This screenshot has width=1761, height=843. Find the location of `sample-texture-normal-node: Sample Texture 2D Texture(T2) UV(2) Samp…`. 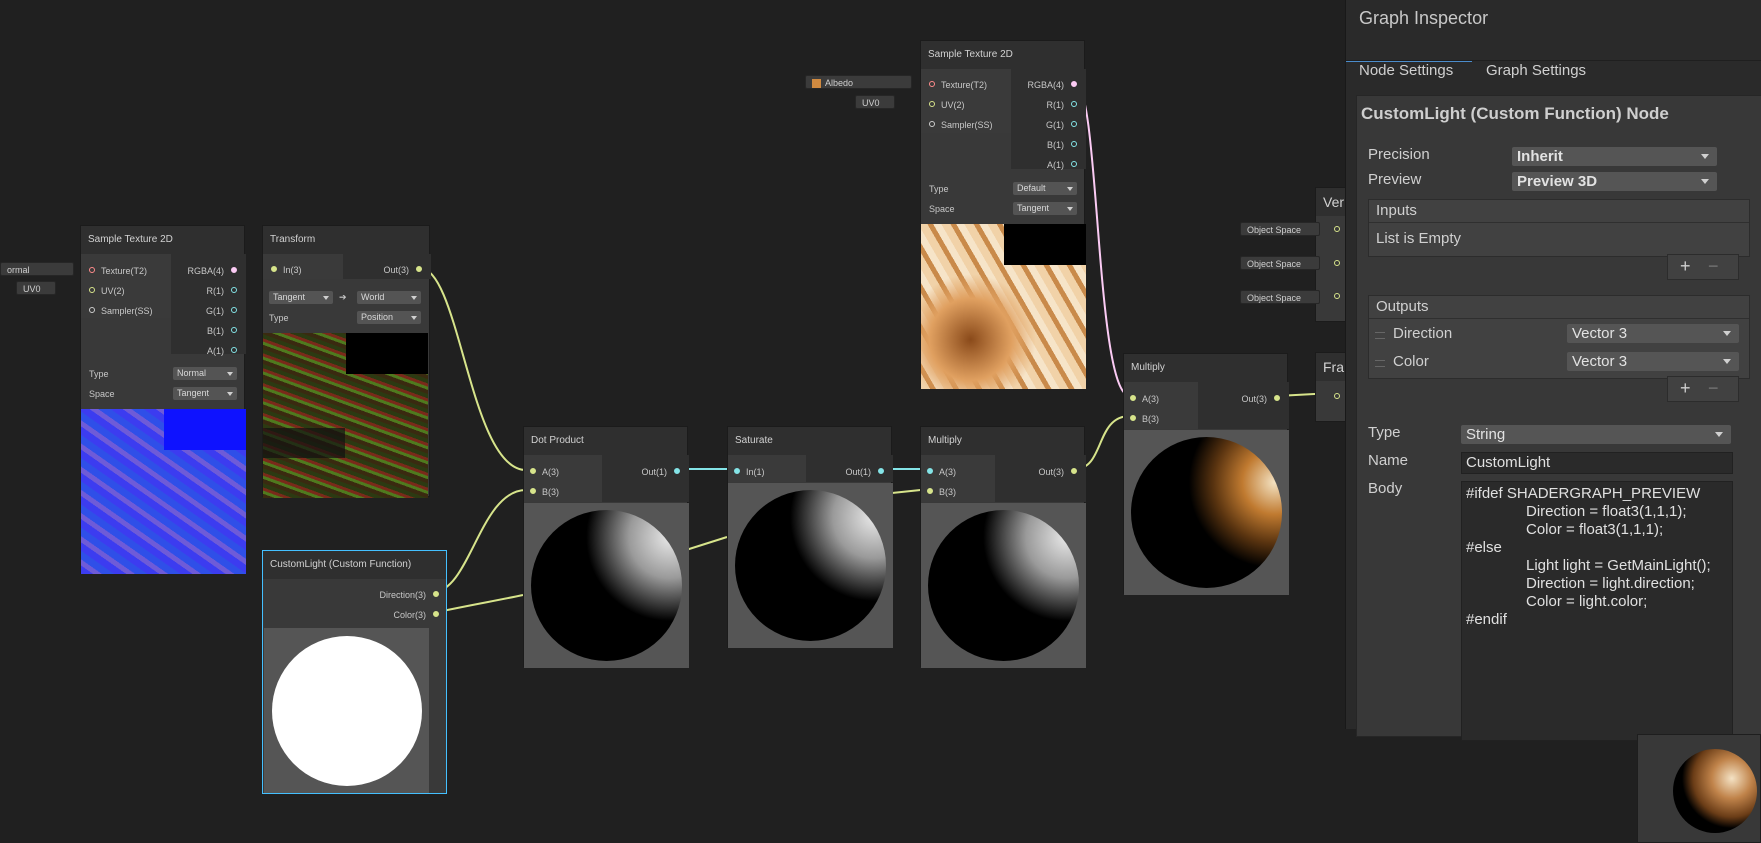

sample-texture-normal-node: Sample Texture 2D Texture(T2) UV(2) Samp… is located at coordinates (163, 399).